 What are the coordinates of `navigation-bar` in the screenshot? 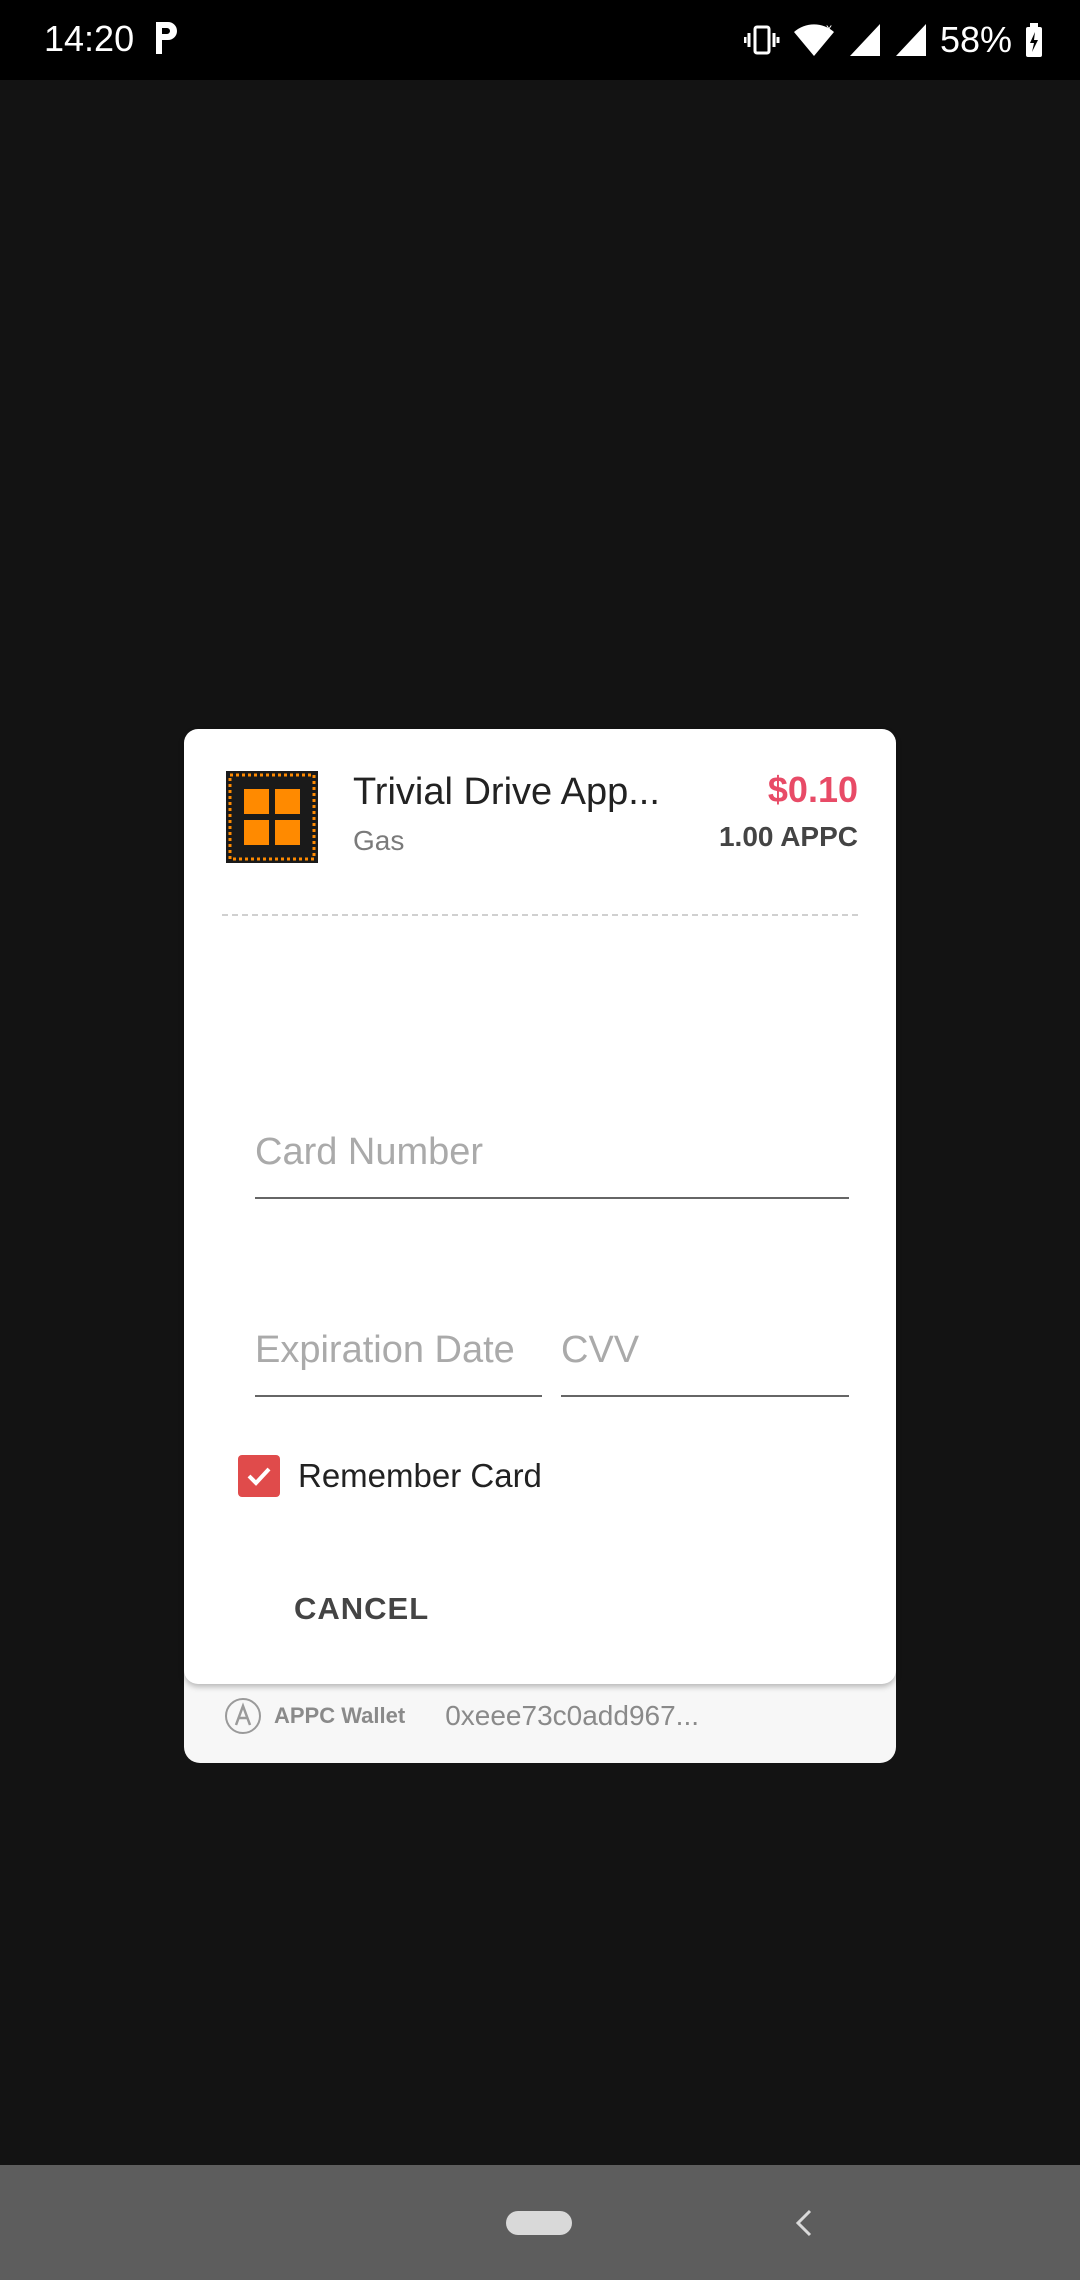 It's located at (540, 2222).